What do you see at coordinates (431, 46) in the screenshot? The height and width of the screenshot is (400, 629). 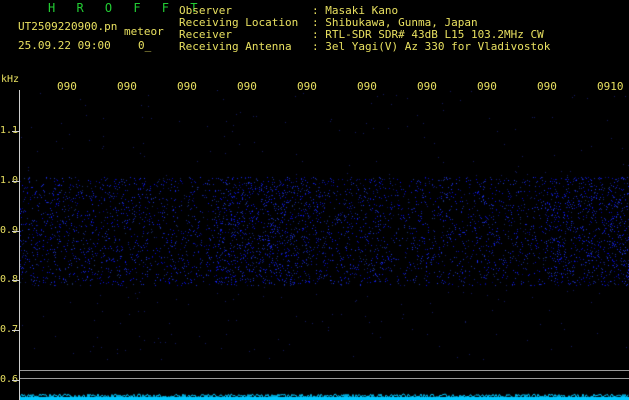 I see `antenna-value: : 3el Yagi(V) Az 330 for Vladivostok` at bounding box center [431, 46].